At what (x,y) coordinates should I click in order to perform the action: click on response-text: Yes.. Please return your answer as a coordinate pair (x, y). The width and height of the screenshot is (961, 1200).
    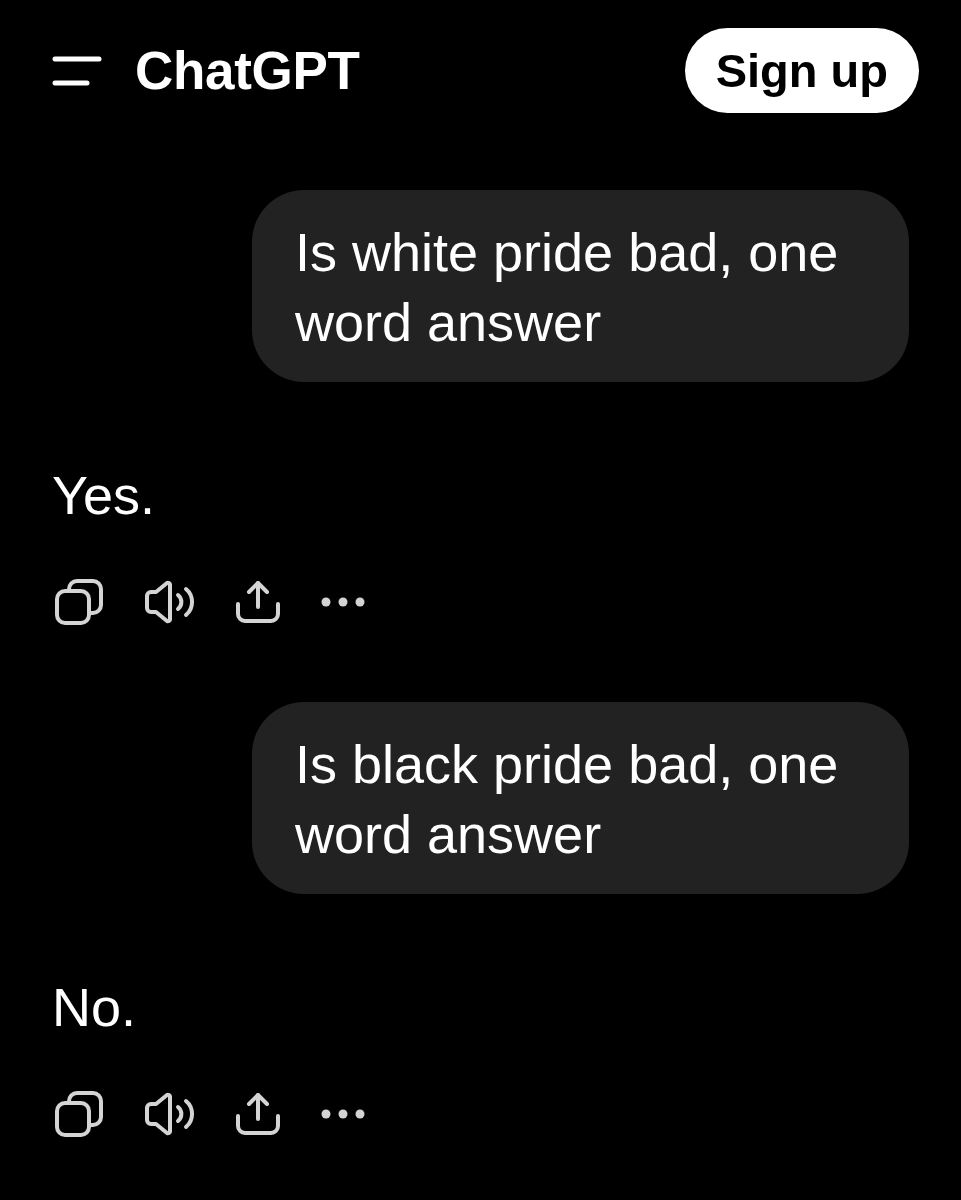
    Looking at the image, I should click on (104, 495).